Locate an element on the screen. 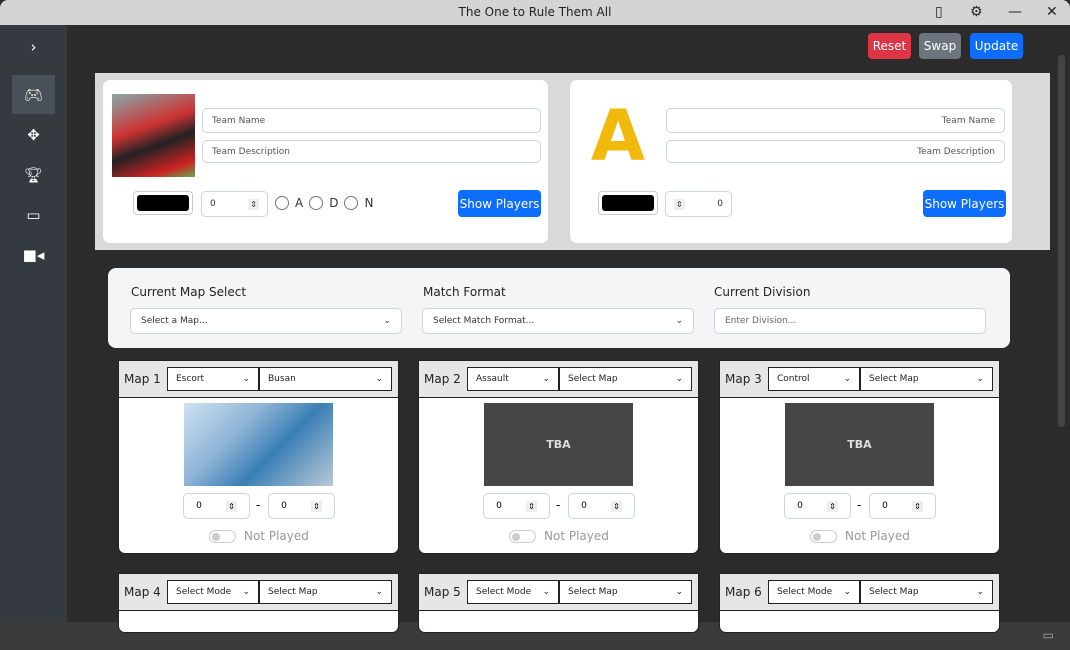 The width and height of the screenshot is (1070, 650). map-mode-select: Escort ⌄ is located at coordinates (213, 379).